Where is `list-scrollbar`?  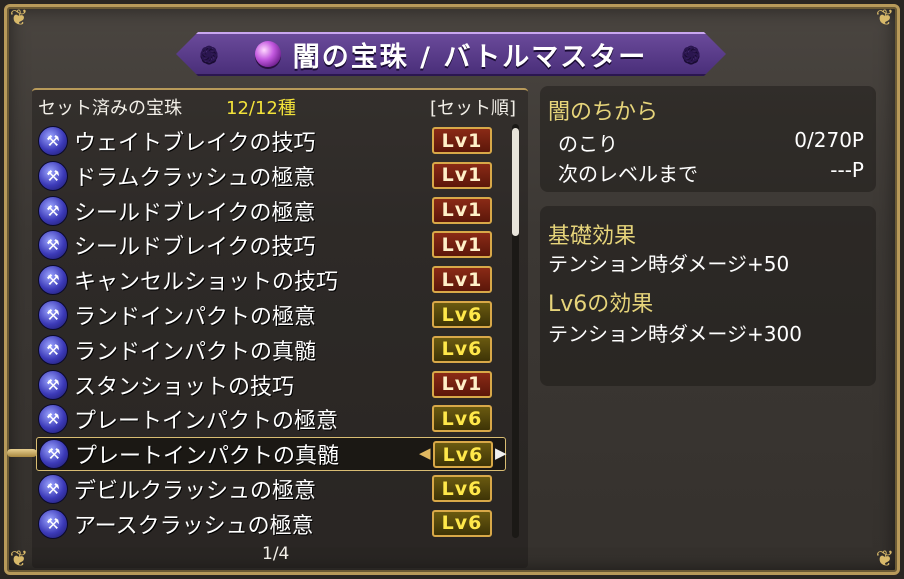 list-scrollbar is located at coordinates (515, 331).